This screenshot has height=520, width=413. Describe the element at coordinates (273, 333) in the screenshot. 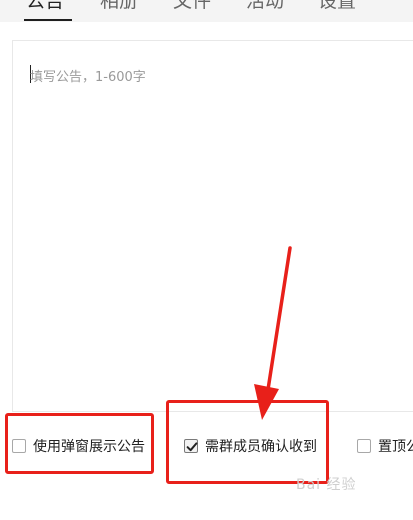

I see `annotation-arrow-icon` at that location.